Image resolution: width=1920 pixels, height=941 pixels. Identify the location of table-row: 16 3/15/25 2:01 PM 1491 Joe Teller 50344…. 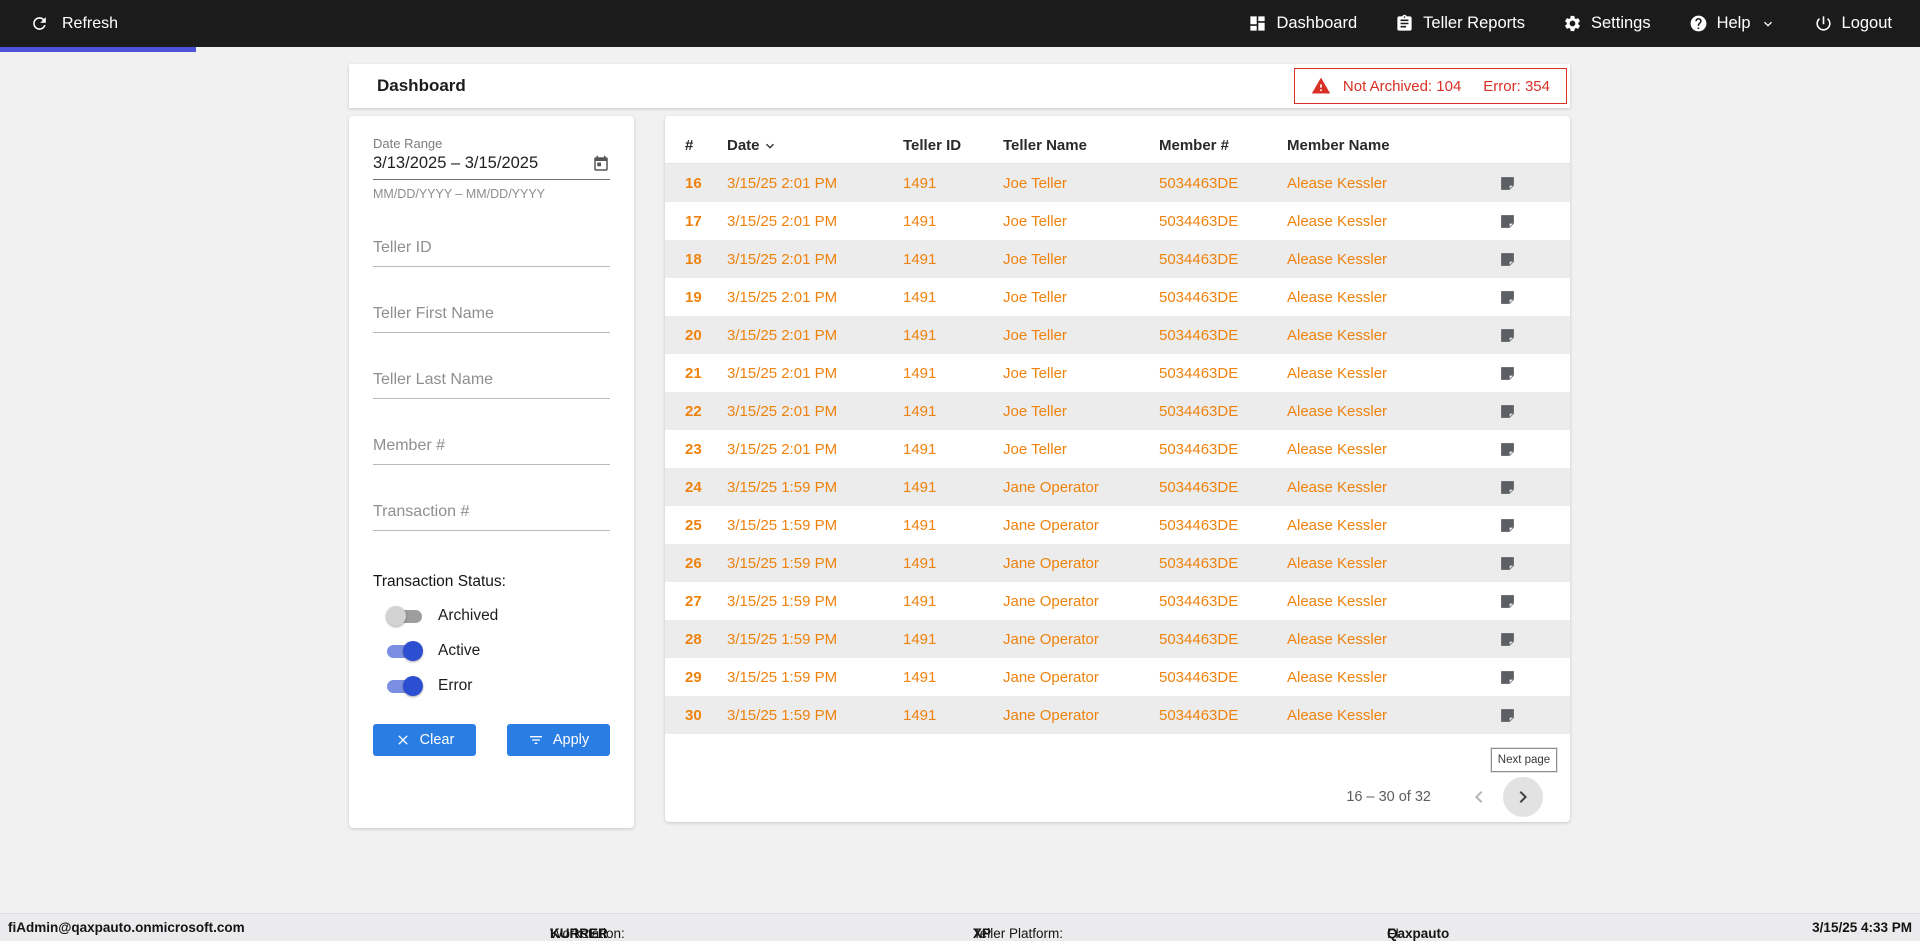
(1117, 183).